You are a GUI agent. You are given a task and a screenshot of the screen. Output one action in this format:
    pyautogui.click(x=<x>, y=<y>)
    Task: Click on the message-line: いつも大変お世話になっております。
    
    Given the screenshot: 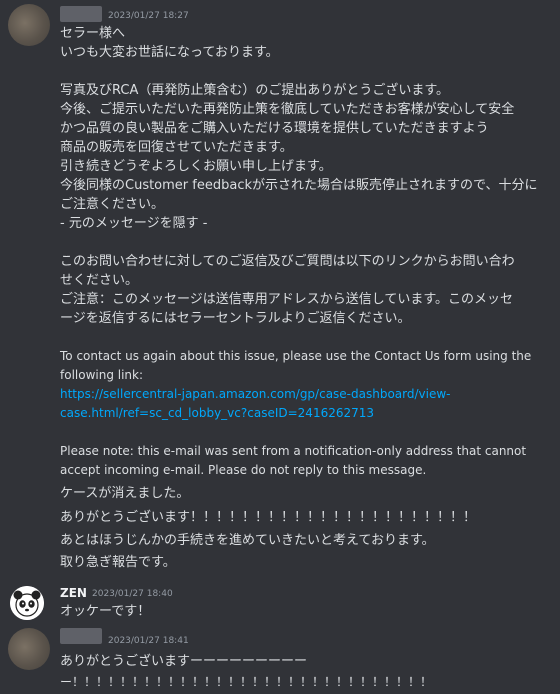 What is the action you would take?
    pyautogui.click(x=169, y=52)
    